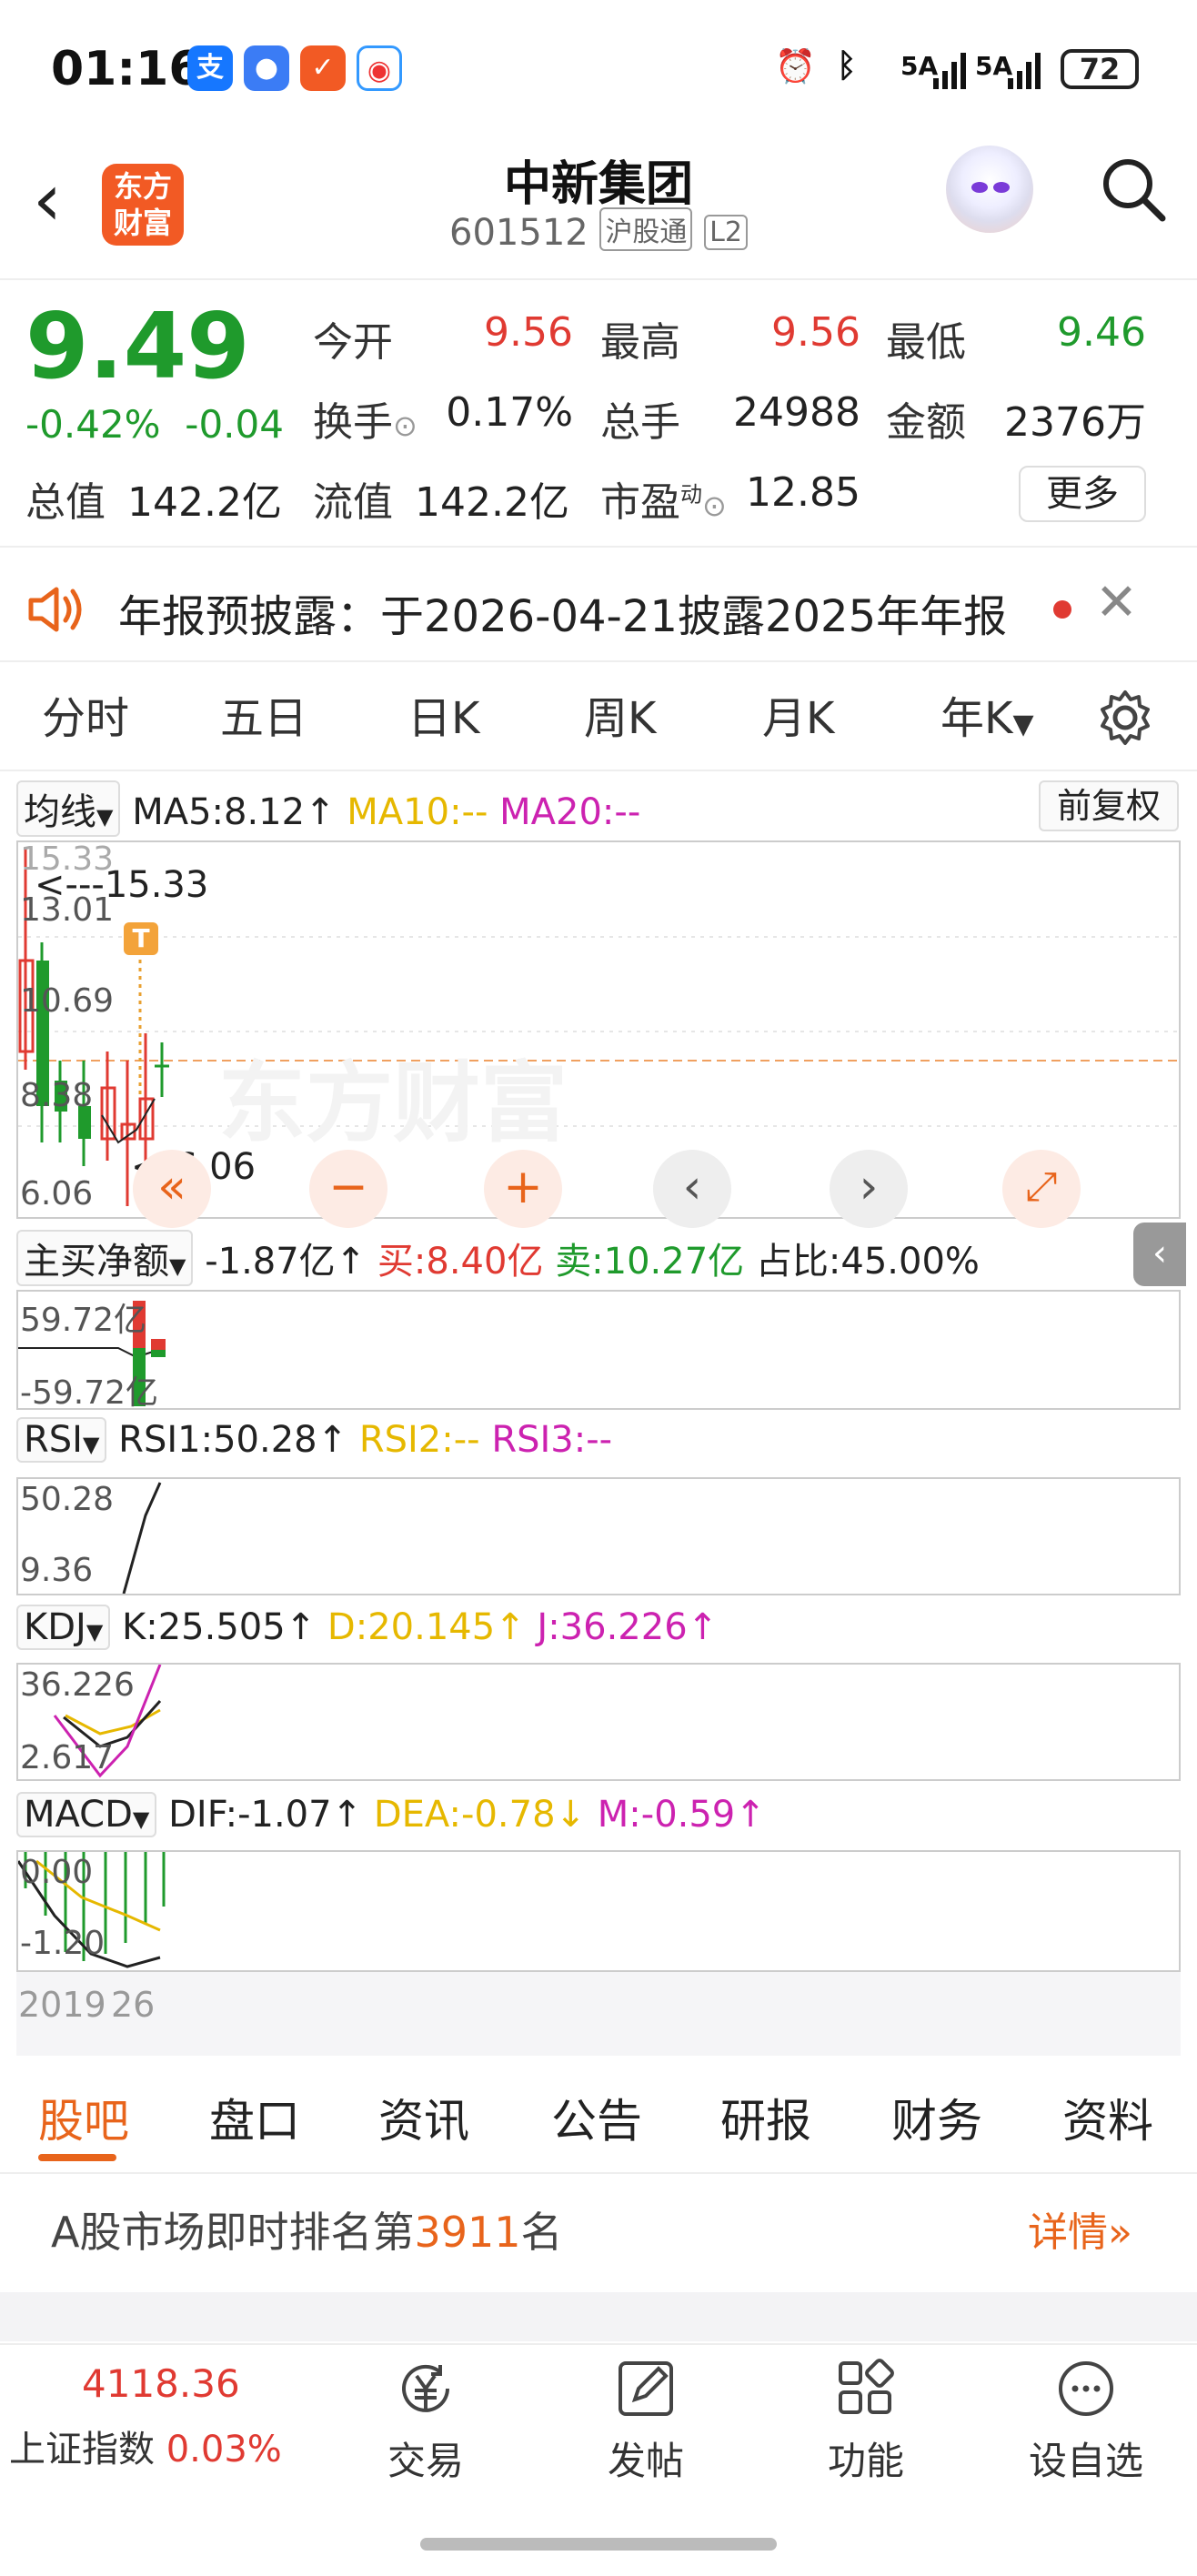 This screenshot has height=2576, width=1197. Describe the element at coordinates (1041, 1189) in the screenshot. I see `fullscreen-icon: ⤢` at that location.